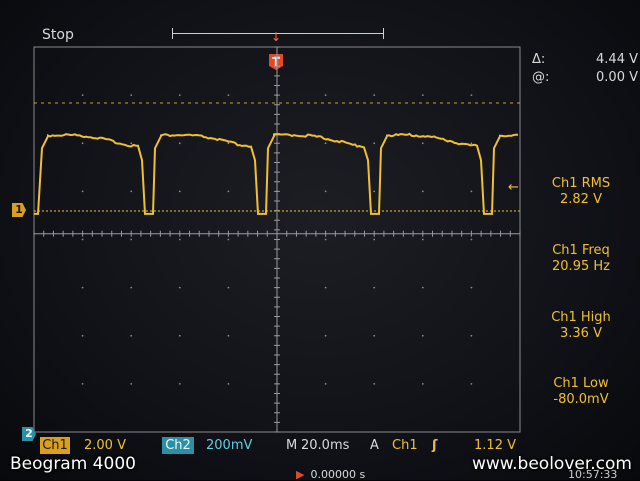 This screenshot has height=481, width=640. I want to click on at-icon: @:, so click(541, 77).